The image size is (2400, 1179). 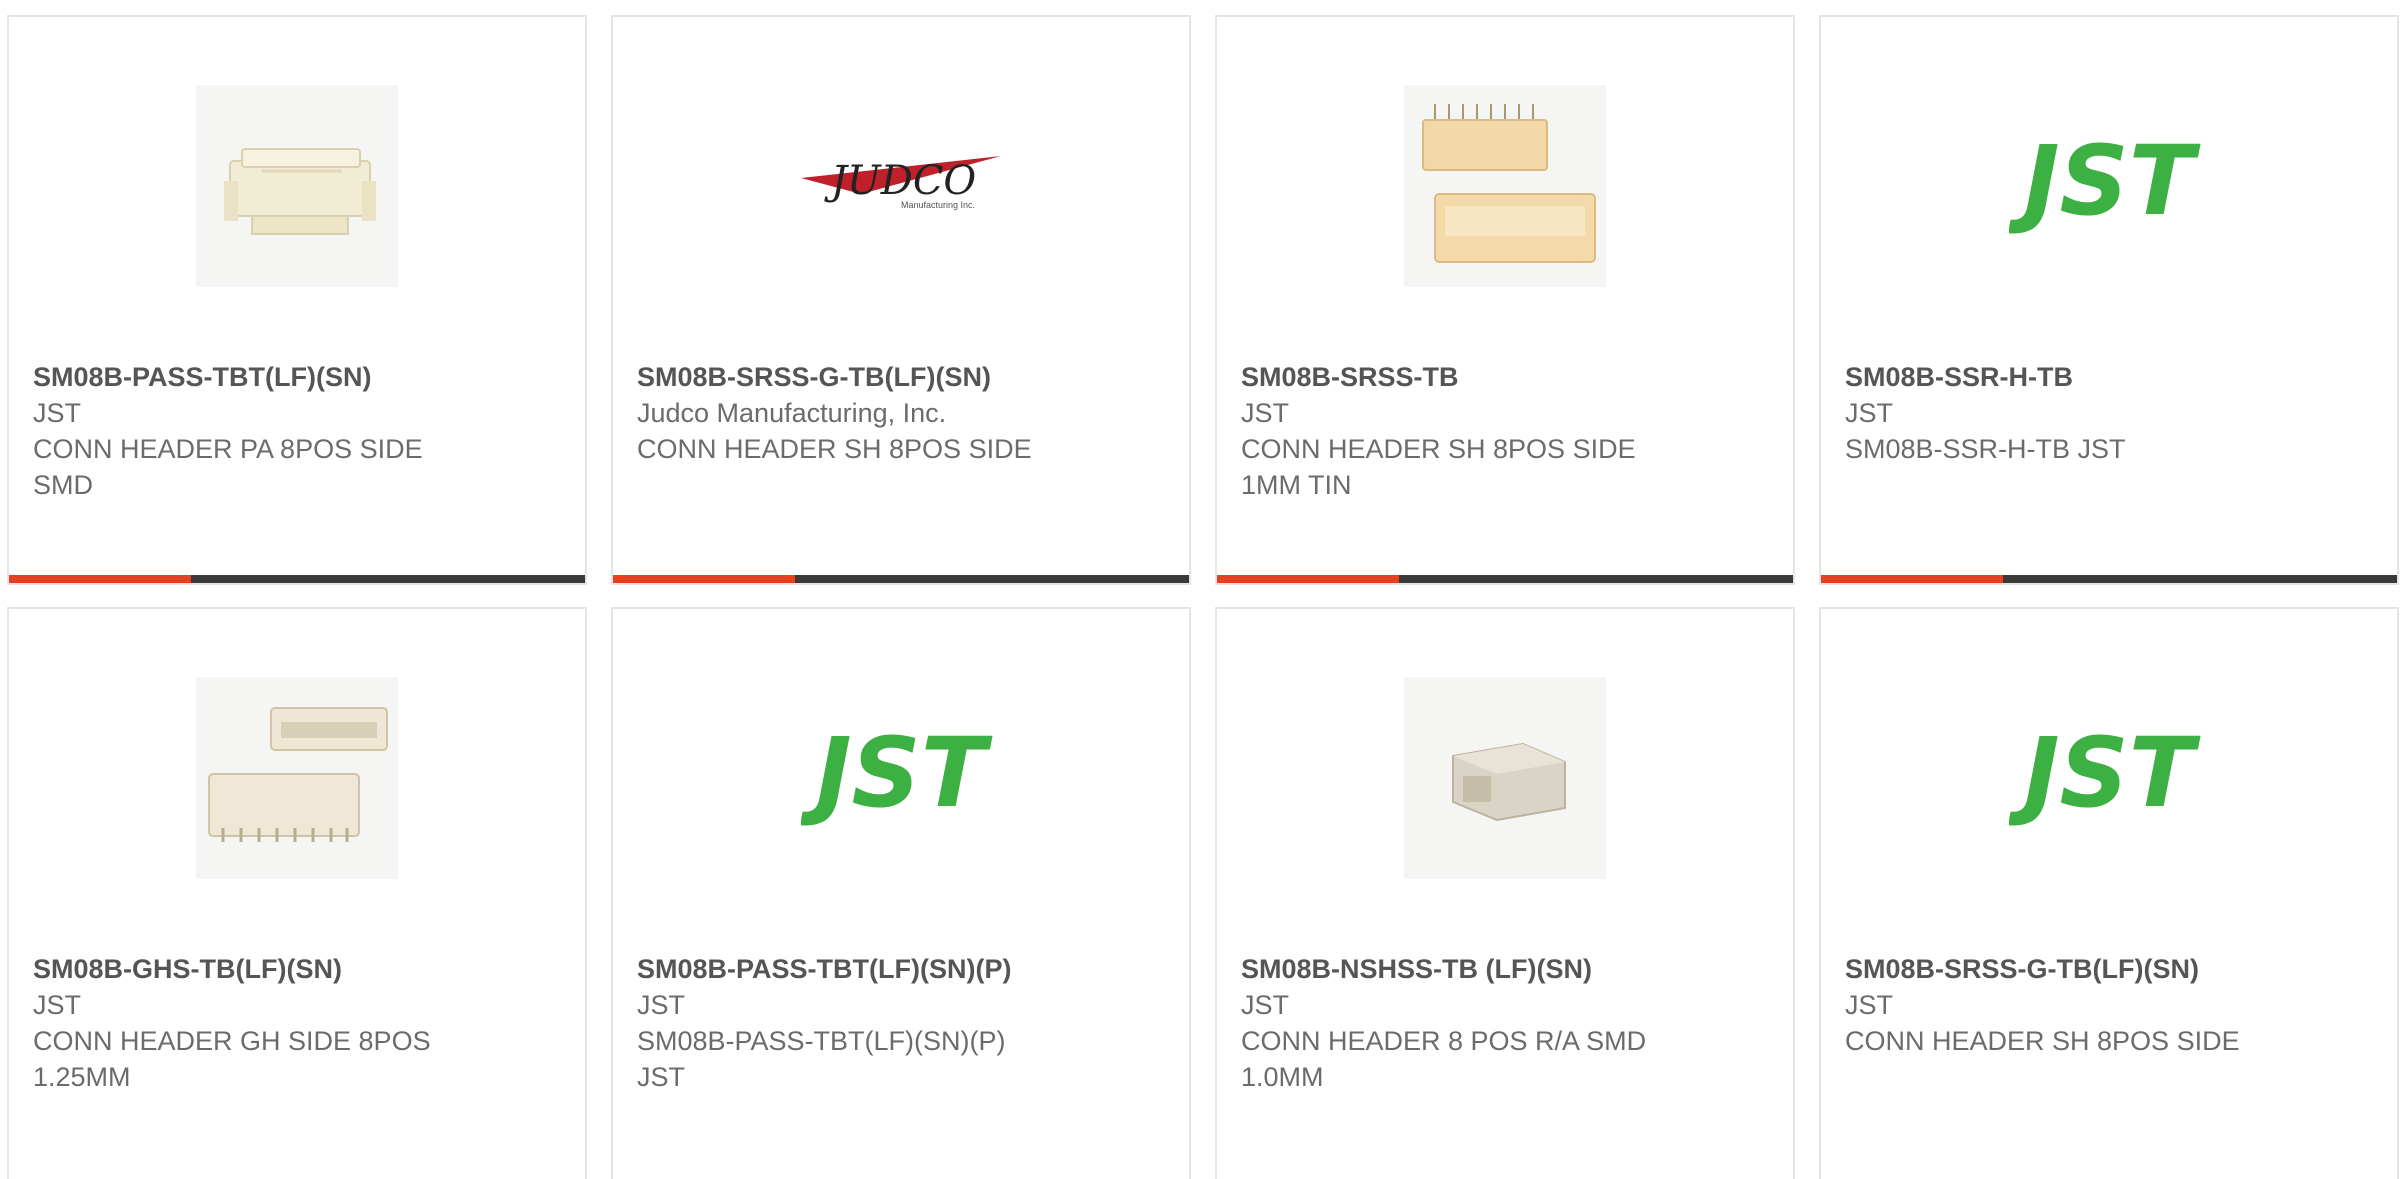 What do you see at coordinates (2109, 377) in the screenshot?
I see `part-number: SM08B-SSR-H-TB` at bounding box center [2109, 377].